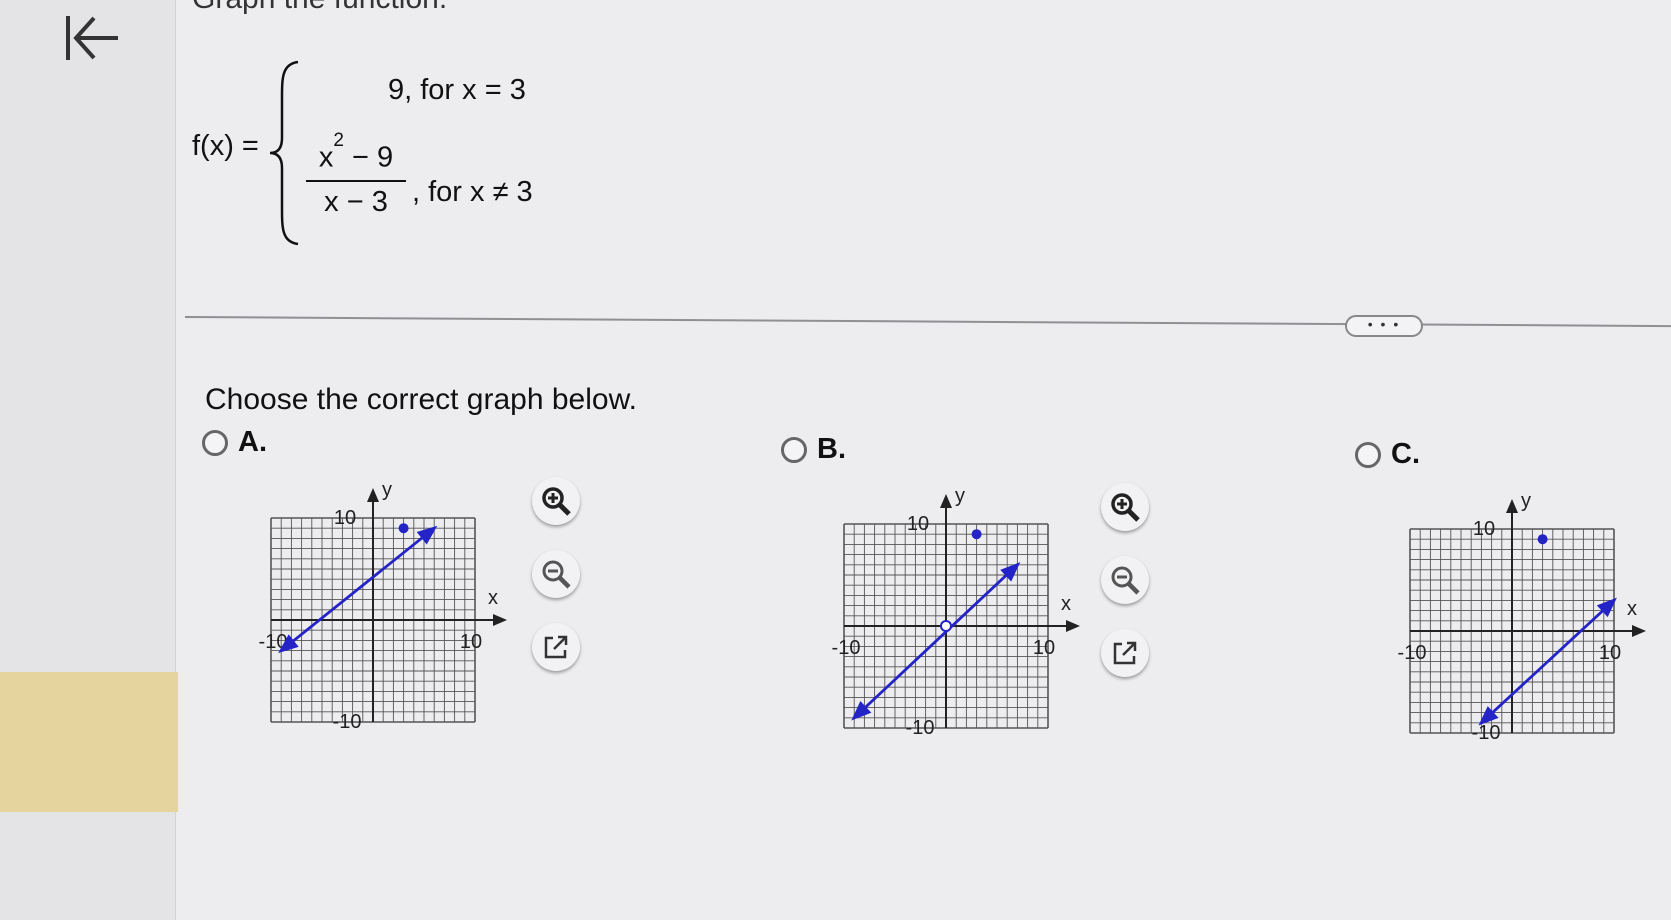 Image resolution: width=1671 pixels, height=920 pixels. What do you see at coordinates (813, 449) in the screenshot?
I see `option-b: B.` at bounding box center [813, 449].